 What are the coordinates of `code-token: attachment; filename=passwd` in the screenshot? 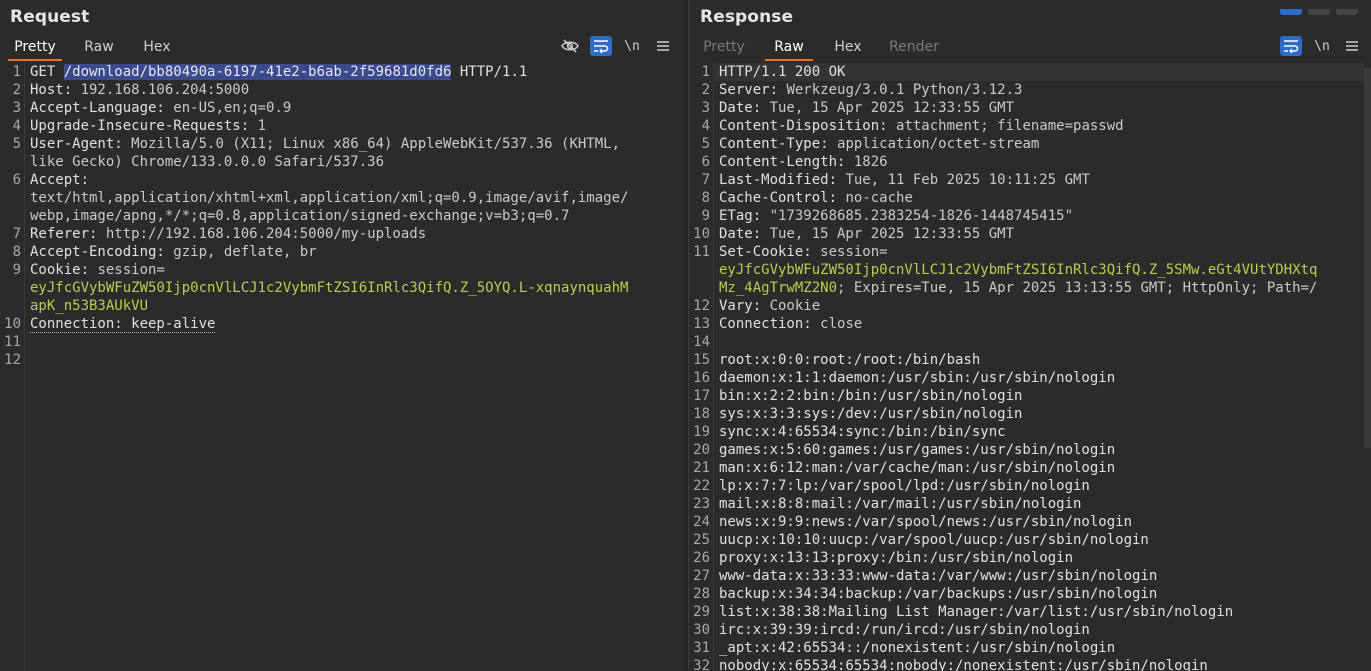 It's located at (1010, 126).